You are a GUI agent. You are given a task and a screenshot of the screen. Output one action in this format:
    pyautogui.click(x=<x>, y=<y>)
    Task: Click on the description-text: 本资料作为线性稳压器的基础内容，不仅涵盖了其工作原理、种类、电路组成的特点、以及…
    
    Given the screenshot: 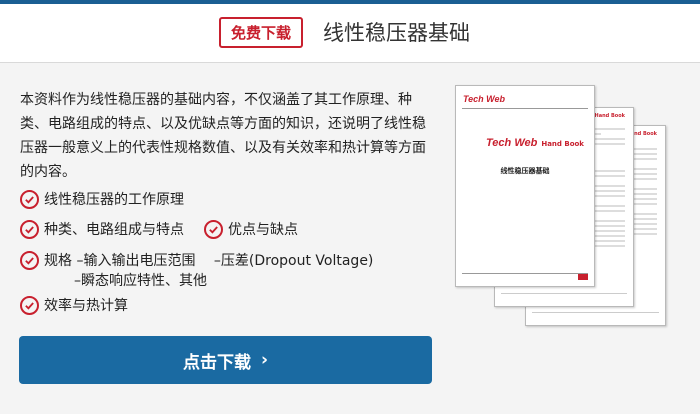 What is the action you would take?
    pyautogui.click(x=223, y=136)
    